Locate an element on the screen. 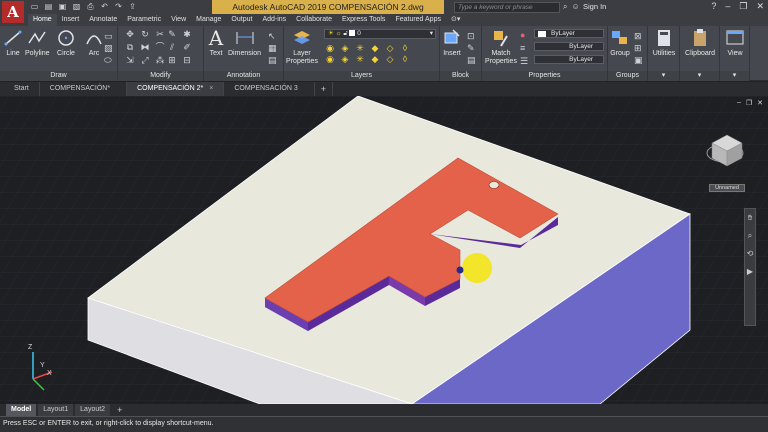  layer-walk-icon: ◊ is located at coordinates (405, 48).